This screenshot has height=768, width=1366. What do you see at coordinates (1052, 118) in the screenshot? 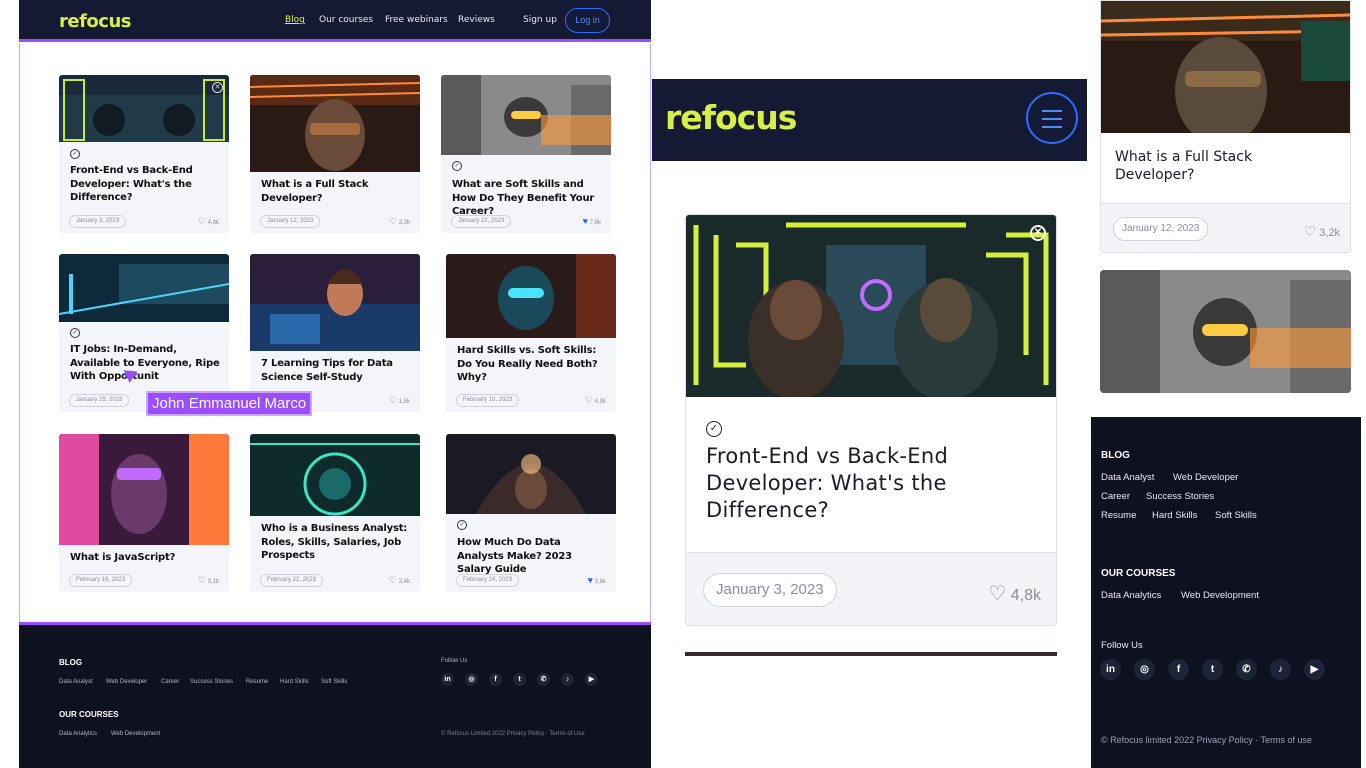
I see `hamburger-menu-icon` at bounding box center [1052, 118].